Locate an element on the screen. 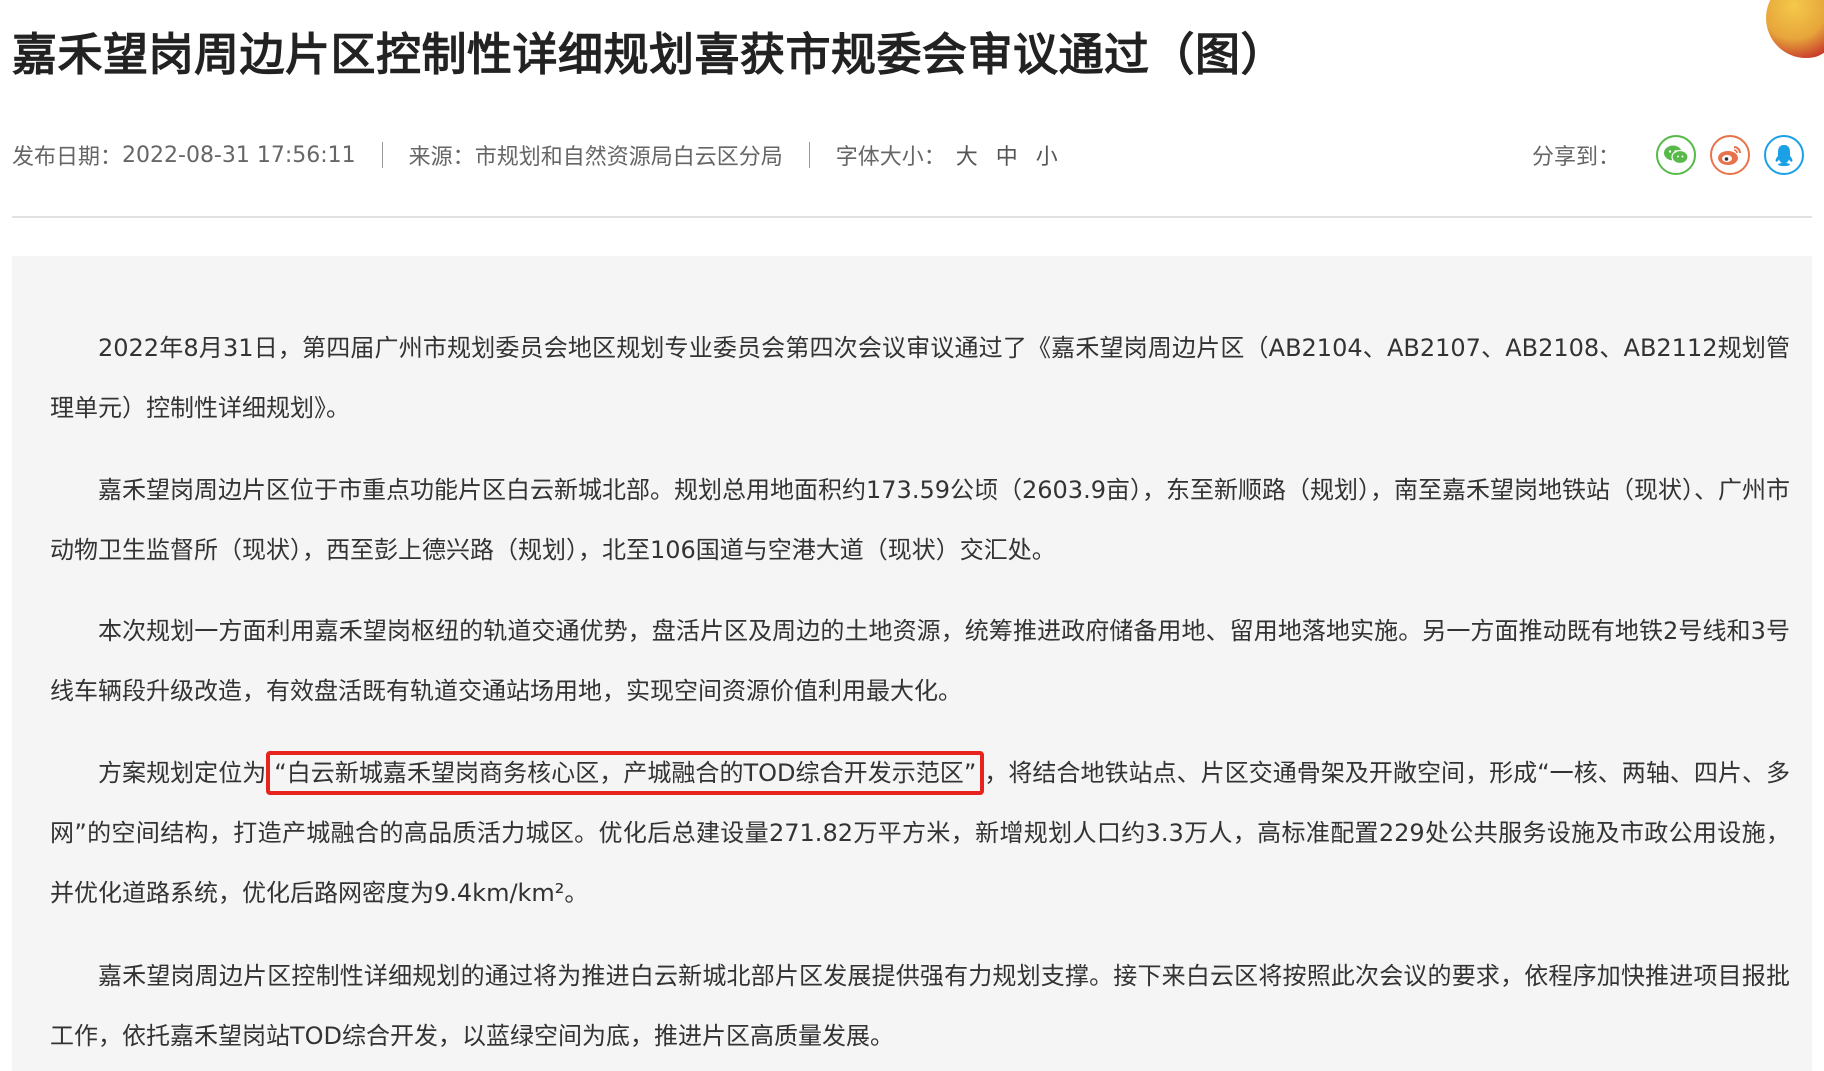 The width and height of the screenshot is (1824, 1071). publish-date-label: 发布日期： is located at coordinates (67, 157).